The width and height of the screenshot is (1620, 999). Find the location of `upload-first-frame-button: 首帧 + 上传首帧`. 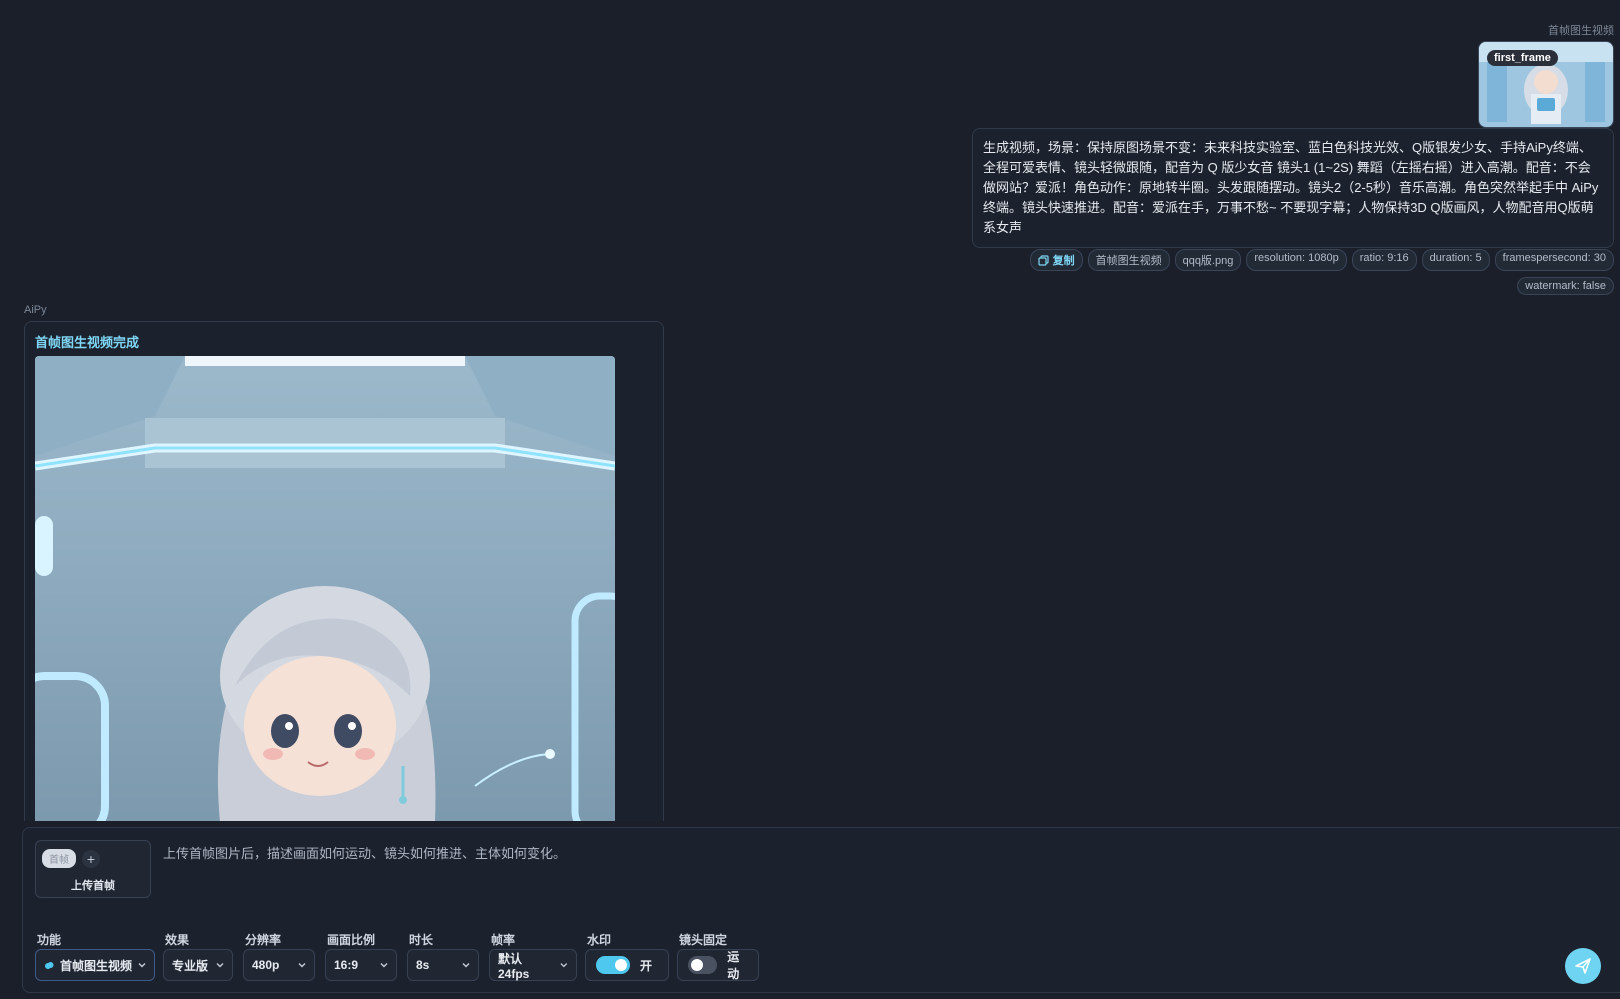

upload-first-frame-button: 首帧 + 上传首帧 is located at coordinates (93, 869).